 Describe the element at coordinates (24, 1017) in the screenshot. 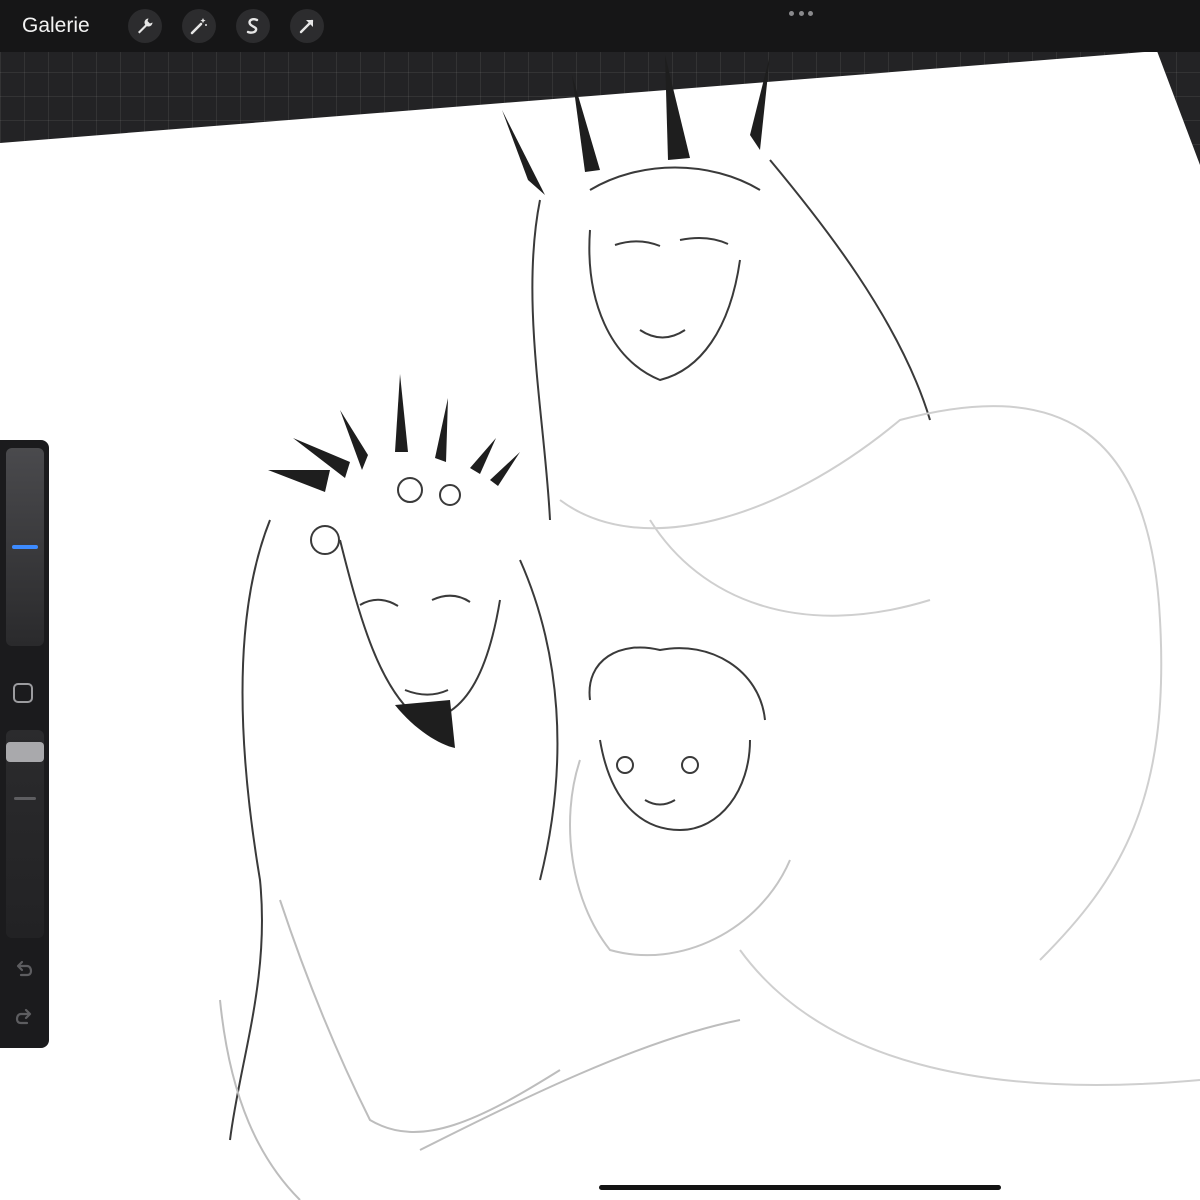

I see `redo-arrow-icon` at that location.